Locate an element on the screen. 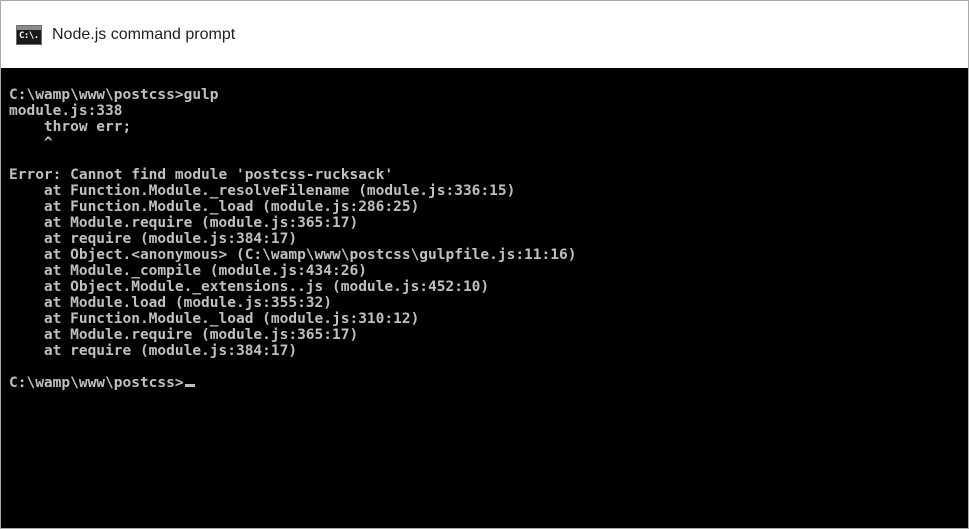  command-prompt-line: C:\wamp\www\postcss> is located at coordinates (488, 383).